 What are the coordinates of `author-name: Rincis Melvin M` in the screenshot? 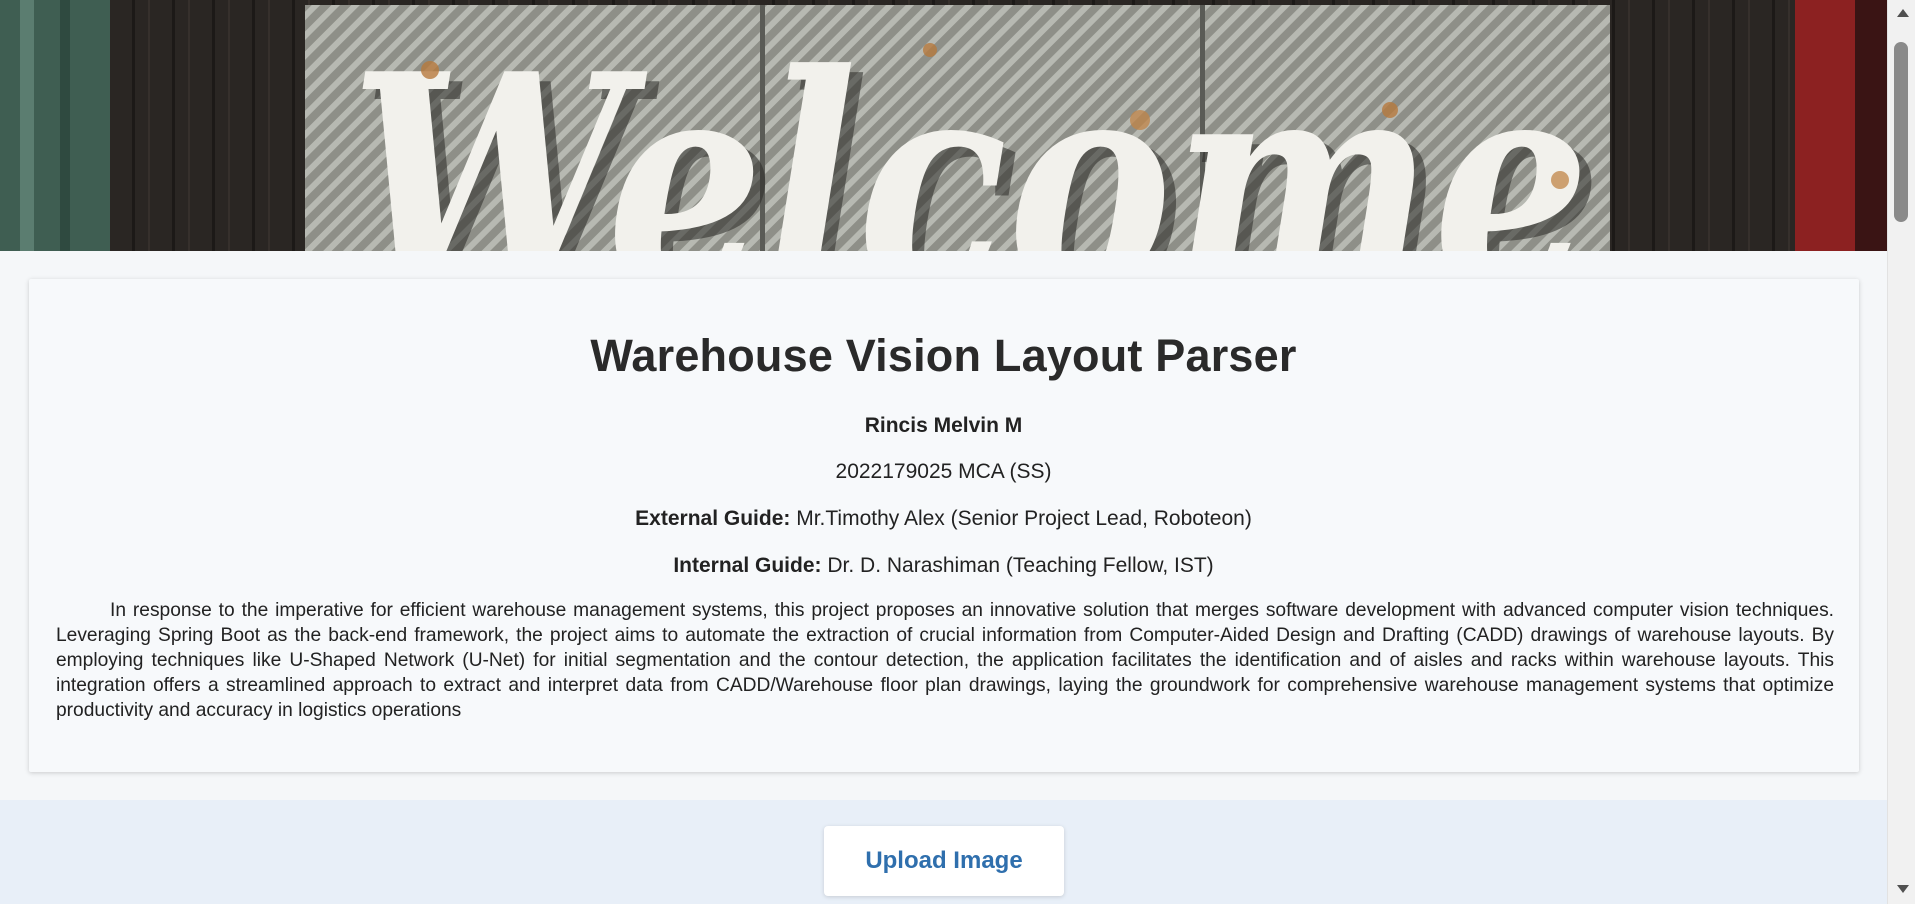 It's located at (943, 425).